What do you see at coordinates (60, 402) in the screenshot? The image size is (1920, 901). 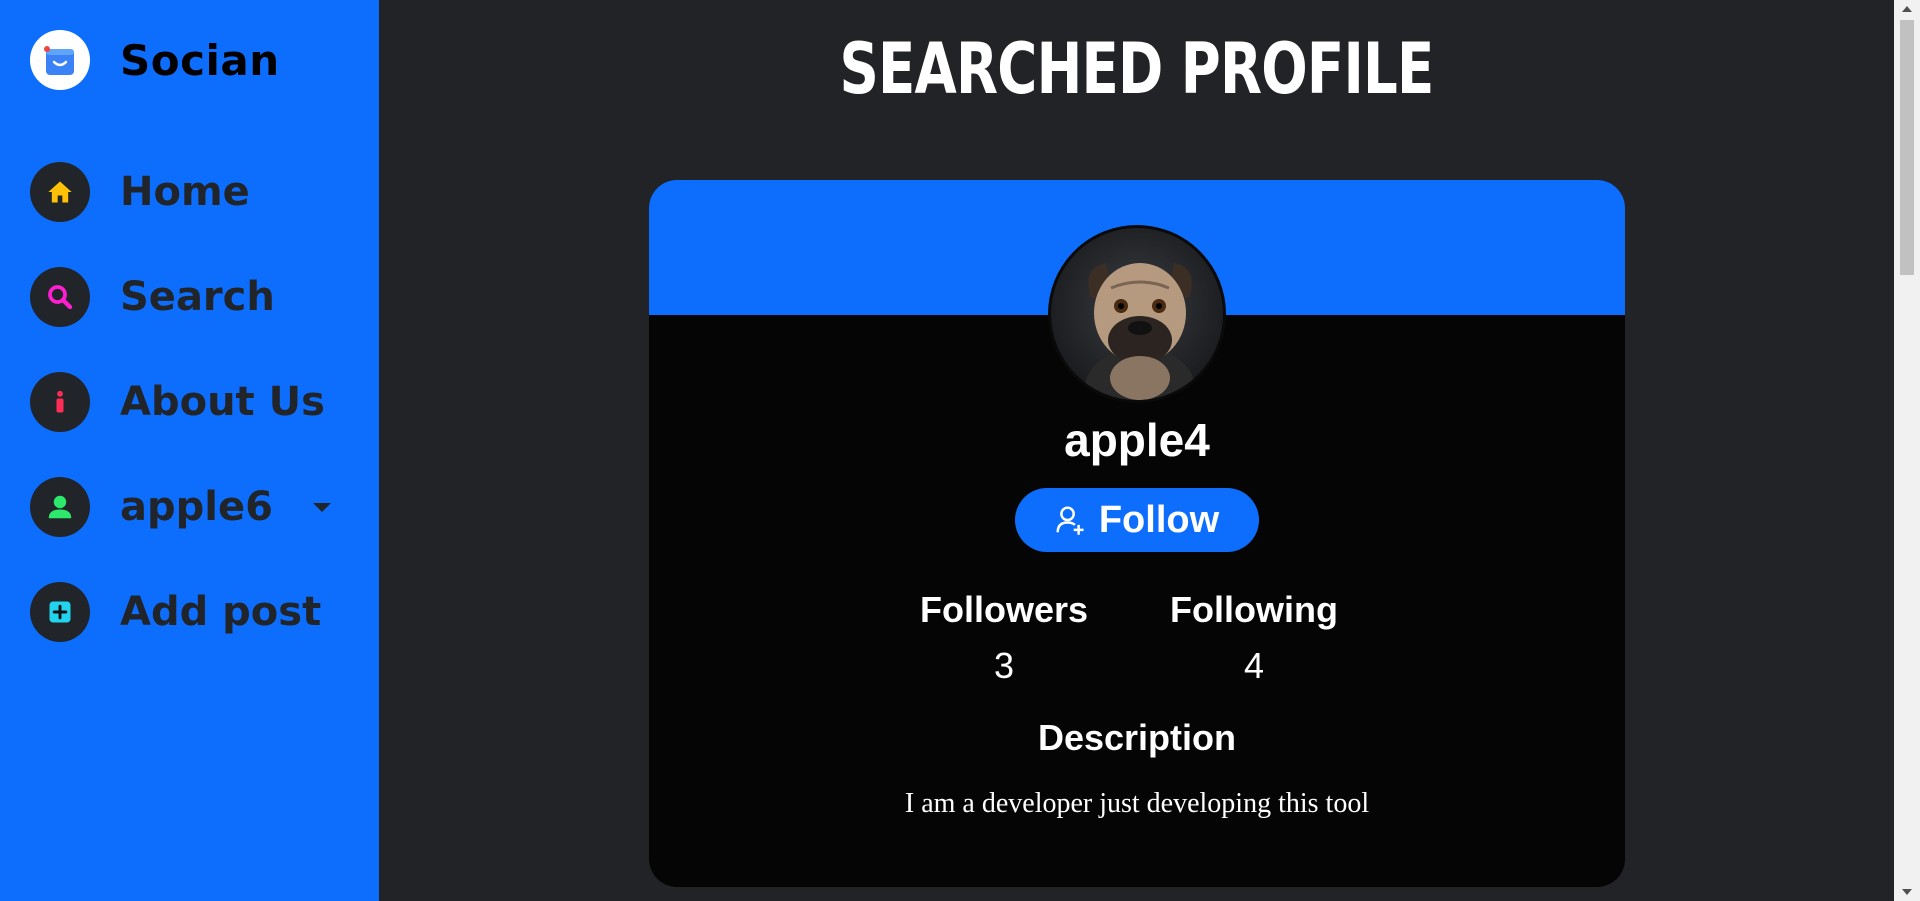 I see `info-icon` at bounding box center [60, 402].